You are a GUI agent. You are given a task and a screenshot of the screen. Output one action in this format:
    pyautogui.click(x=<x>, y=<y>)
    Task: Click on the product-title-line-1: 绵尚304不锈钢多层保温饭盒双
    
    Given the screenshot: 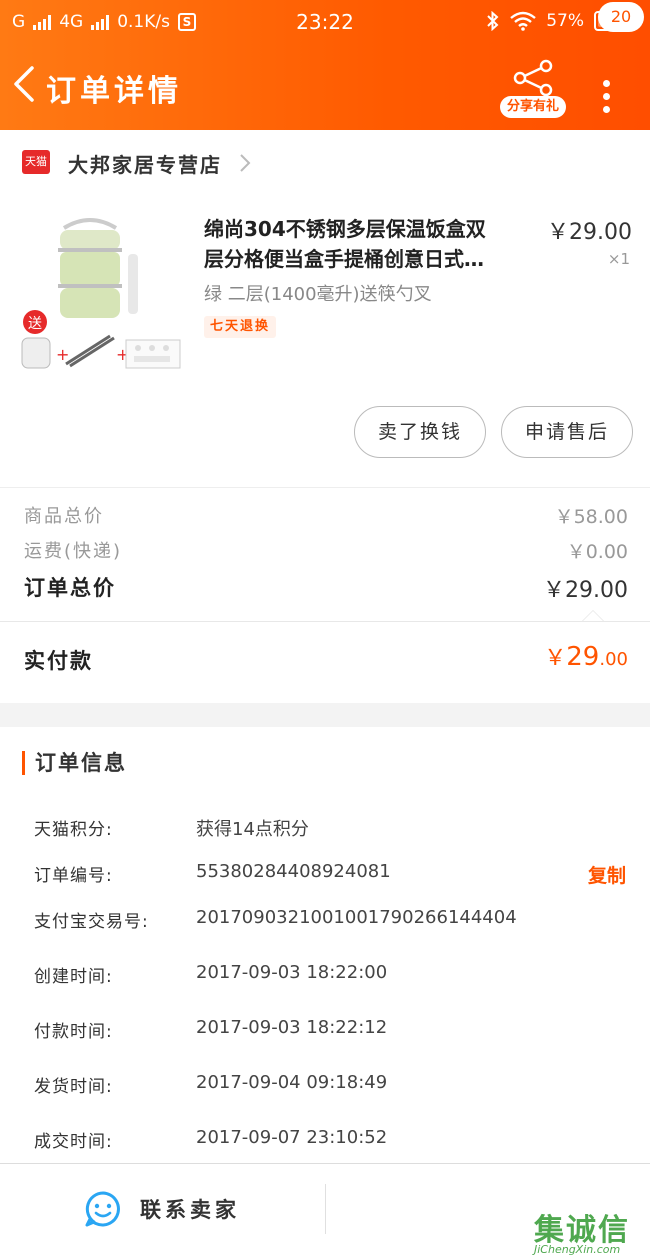 What is the action you would take?
    pyautogui.click(x=345, y=229)
    